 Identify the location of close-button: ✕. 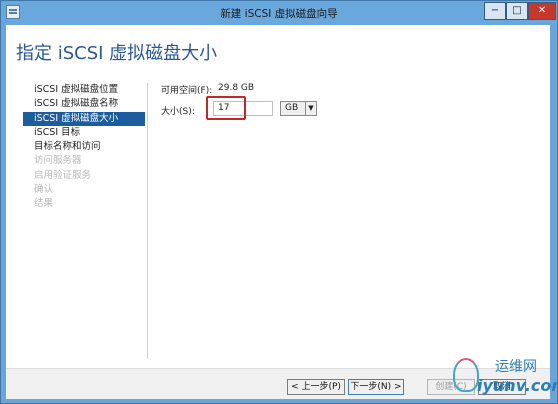
(542, 11).